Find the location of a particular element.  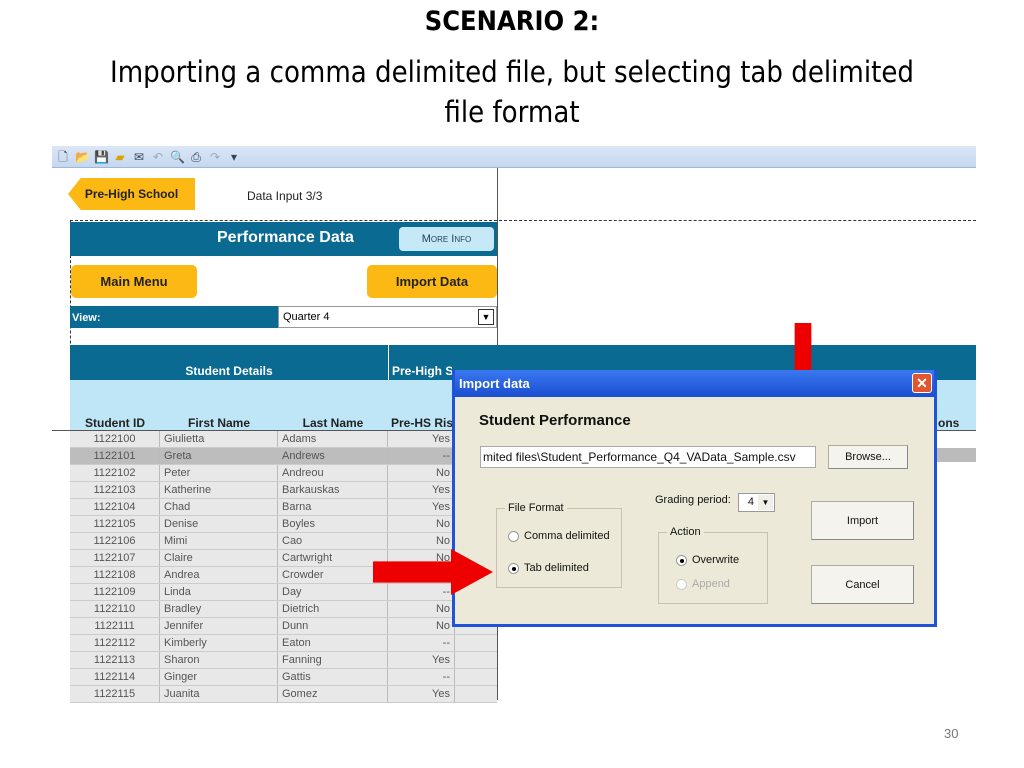

table-cell: 1122103 is located at coordinates (115, 490).